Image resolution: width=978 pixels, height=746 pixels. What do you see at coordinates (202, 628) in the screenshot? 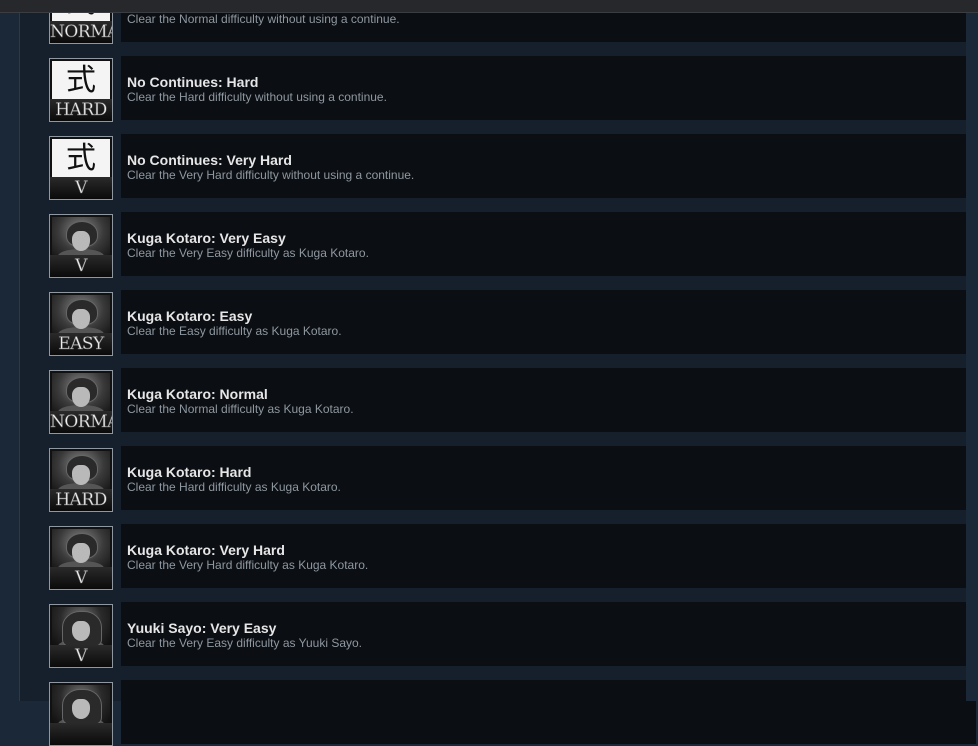
I see `achievement-title: Yuuki Sayo: Very Easy` at bounding box center [202, 628].